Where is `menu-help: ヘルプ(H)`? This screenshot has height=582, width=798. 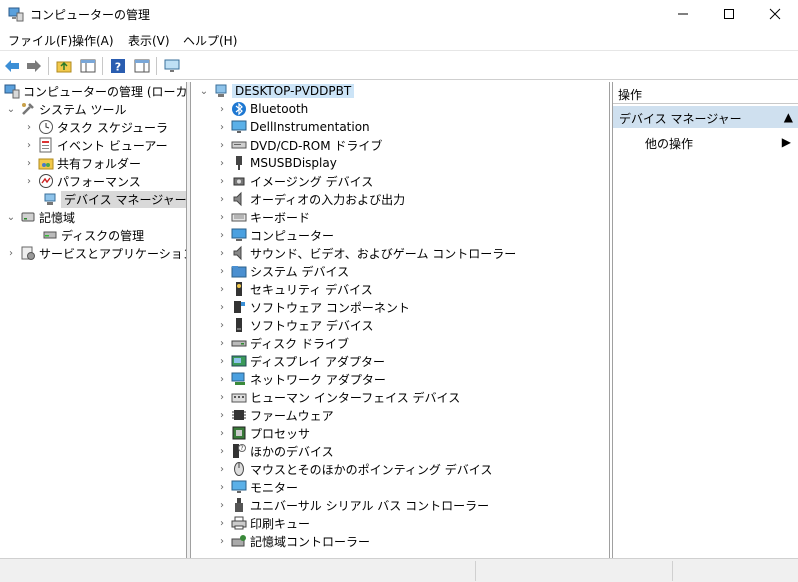 menu-help: ヘルプ(H) is located at coordinates (210, 40).